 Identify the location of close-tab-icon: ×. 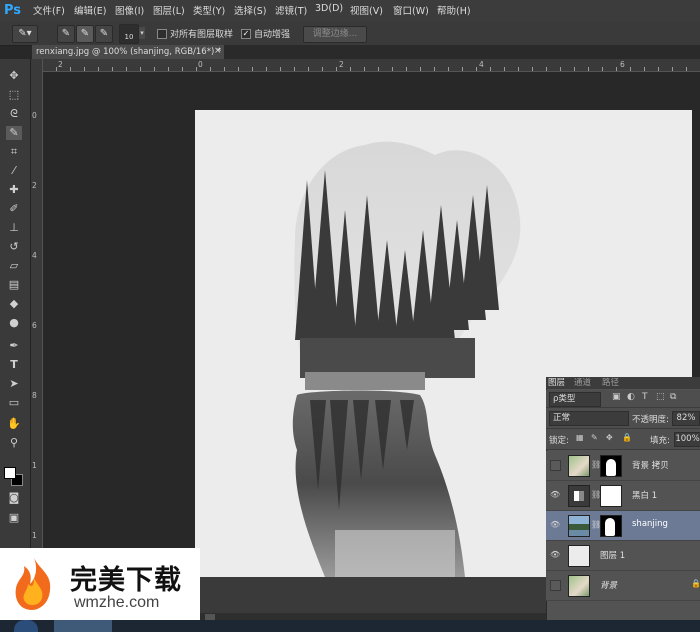
(218, 51).